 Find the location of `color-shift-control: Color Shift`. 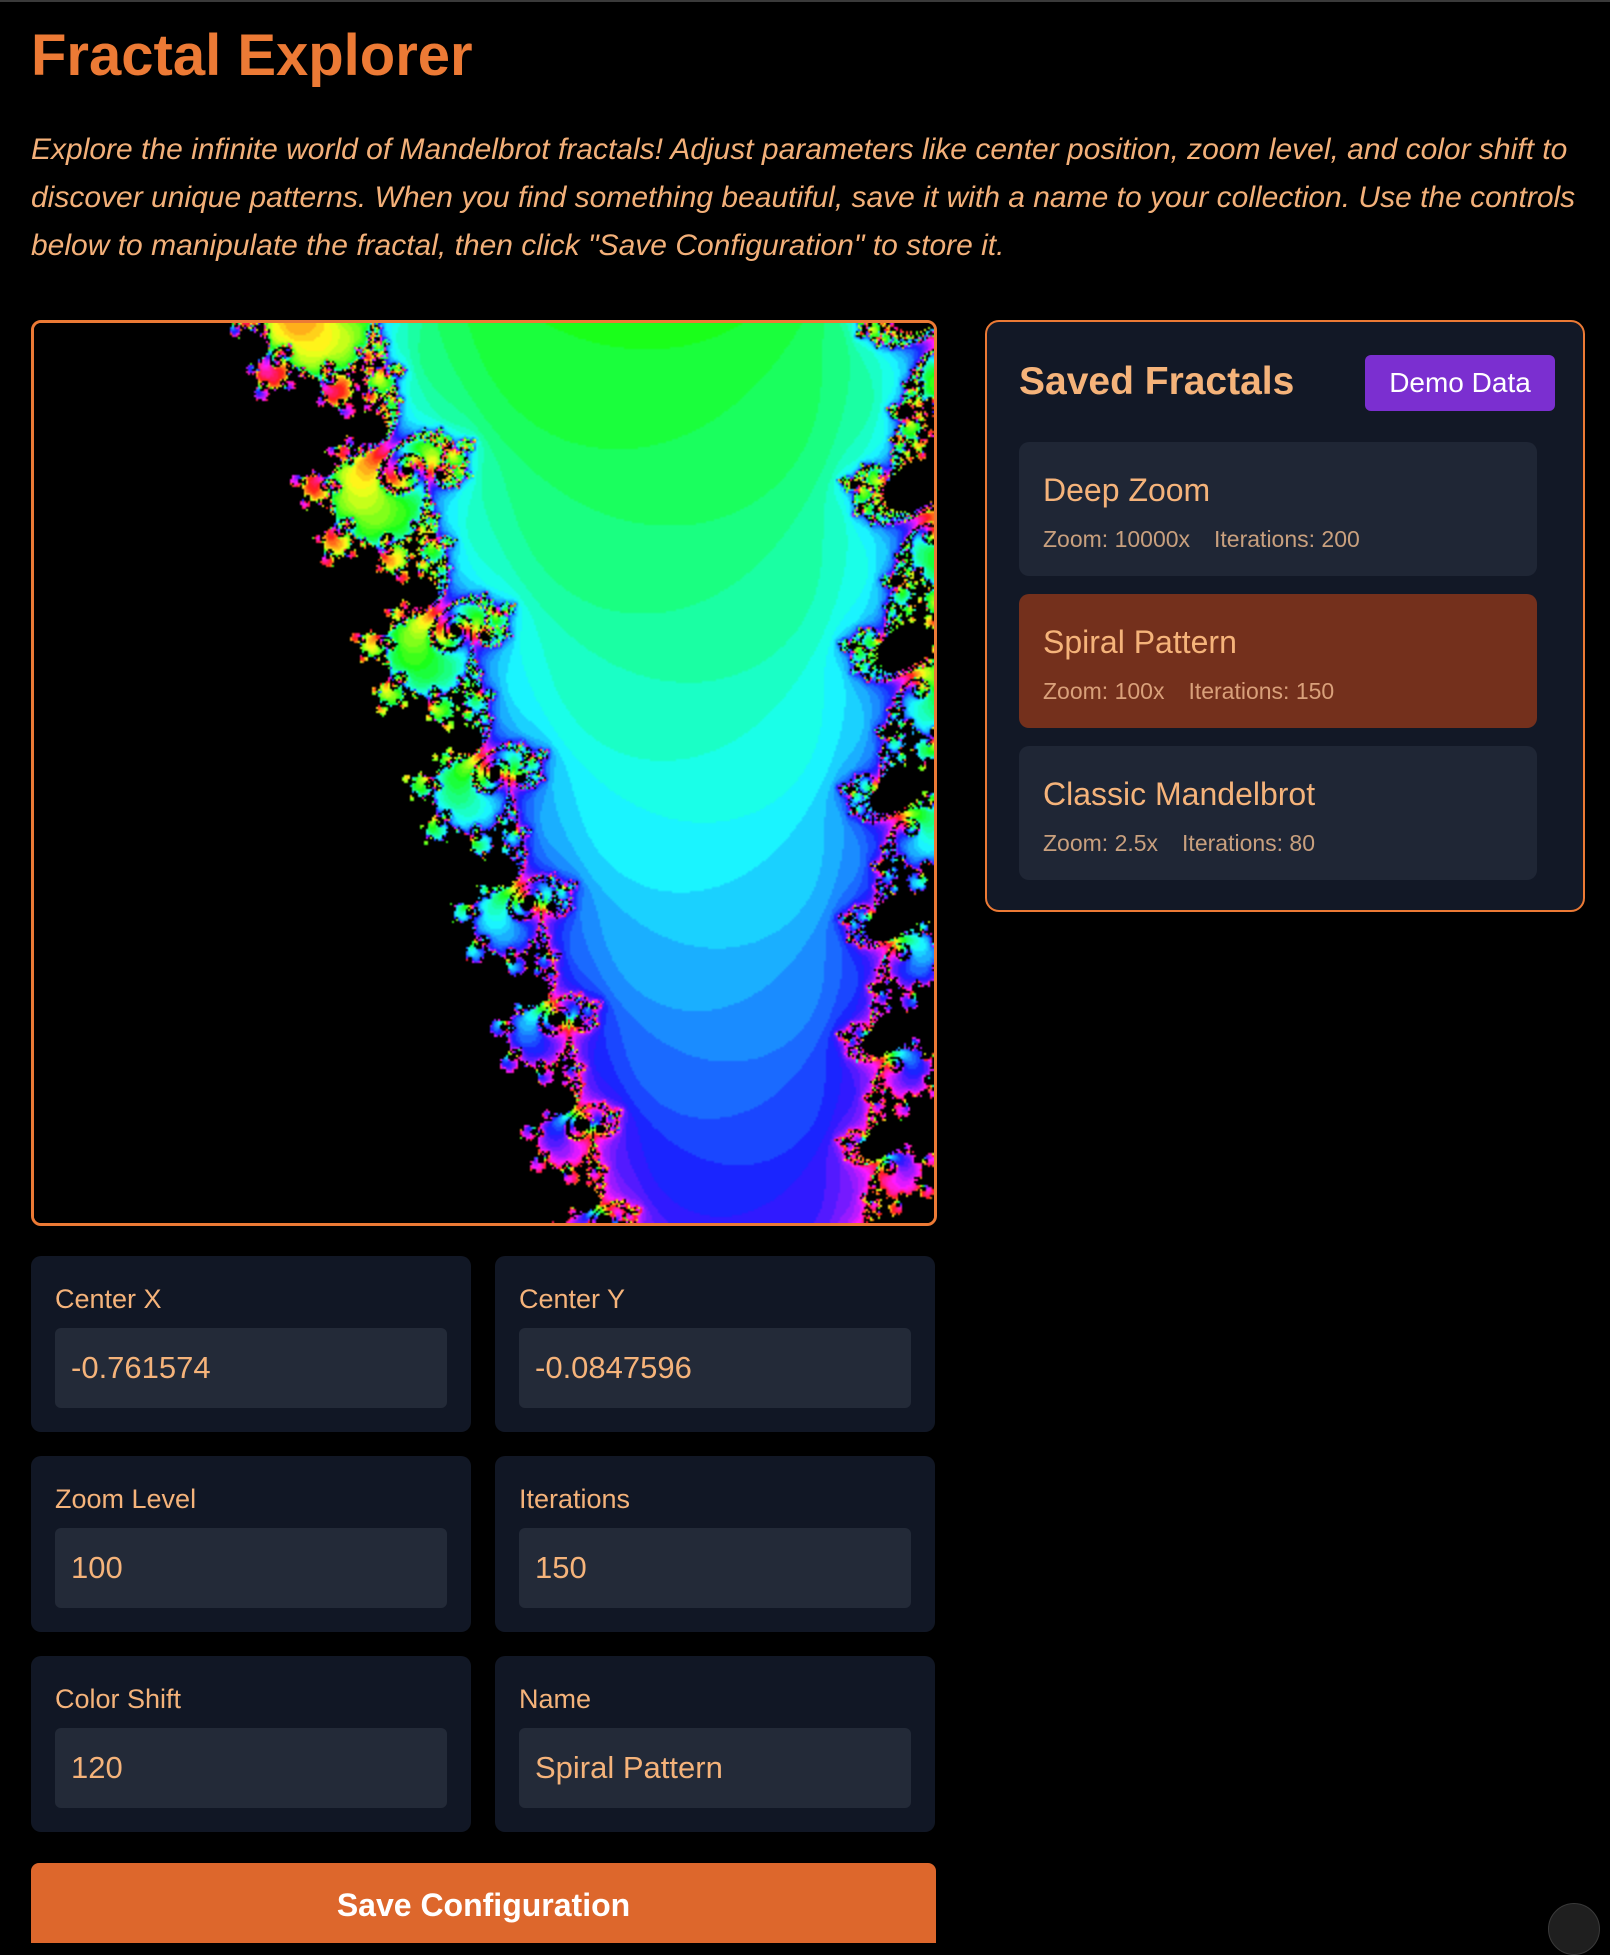

color-shift-control: Color Shift is located at coordinates (251, 1744).